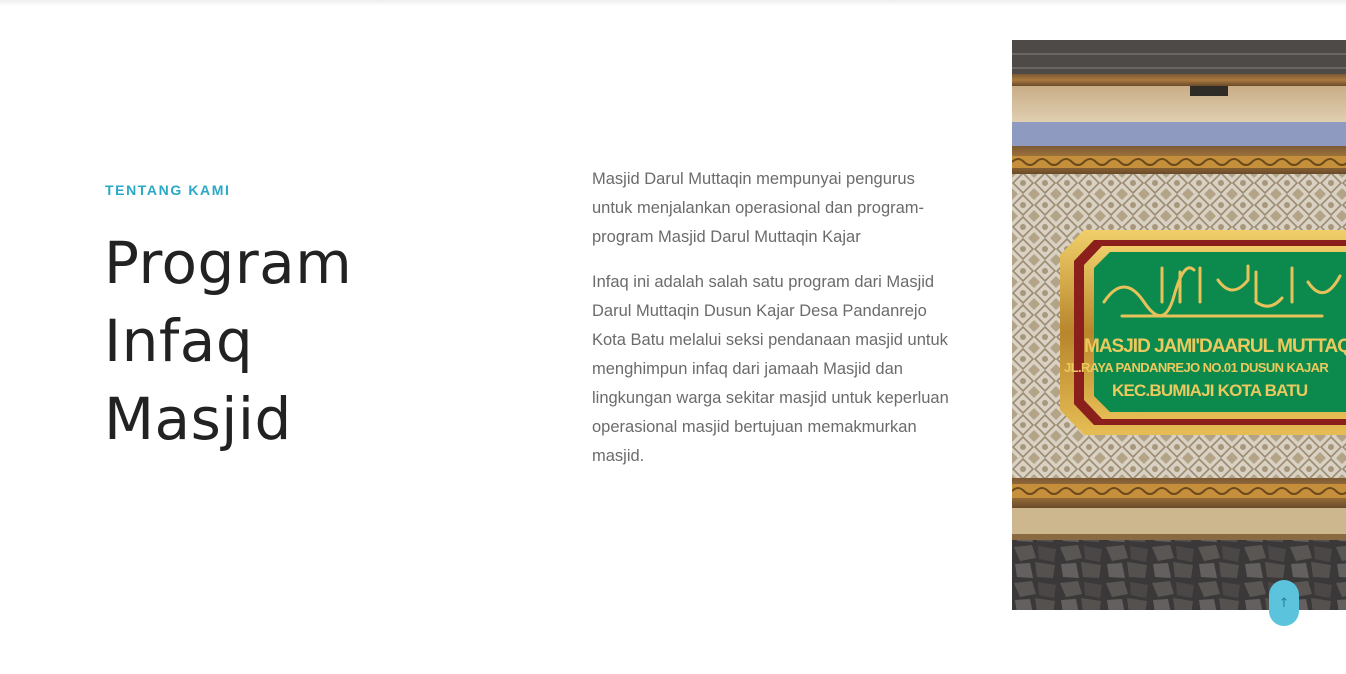 The image size is (1346, 674). I want to click on title-line: Infaq, so click(179, 341).